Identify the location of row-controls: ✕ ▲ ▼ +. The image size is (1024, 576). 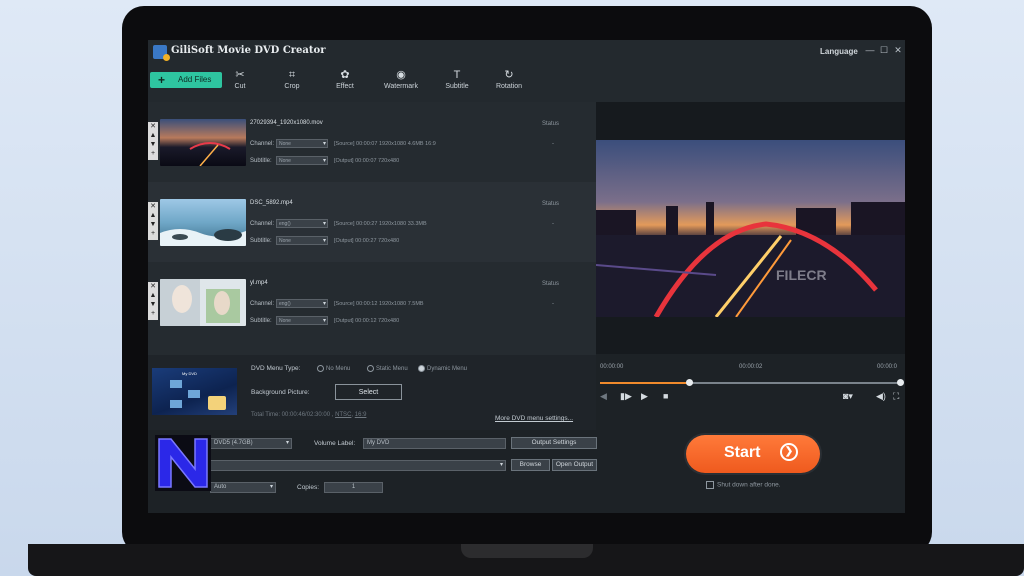
(153, 301).